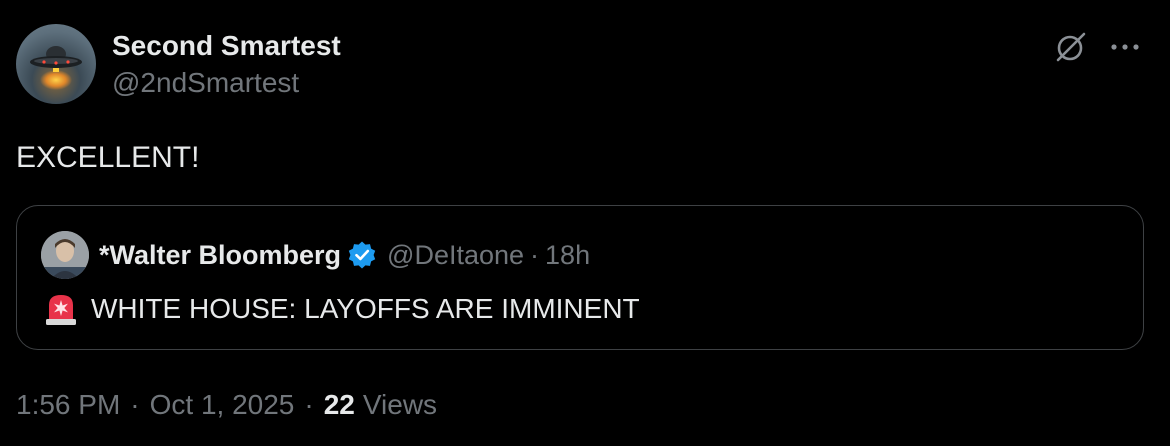  What do you see at coordinates (226, 83) in the screenshot?
I see `author-handle: @2ndSmartest` at bounding box center [226, 83].